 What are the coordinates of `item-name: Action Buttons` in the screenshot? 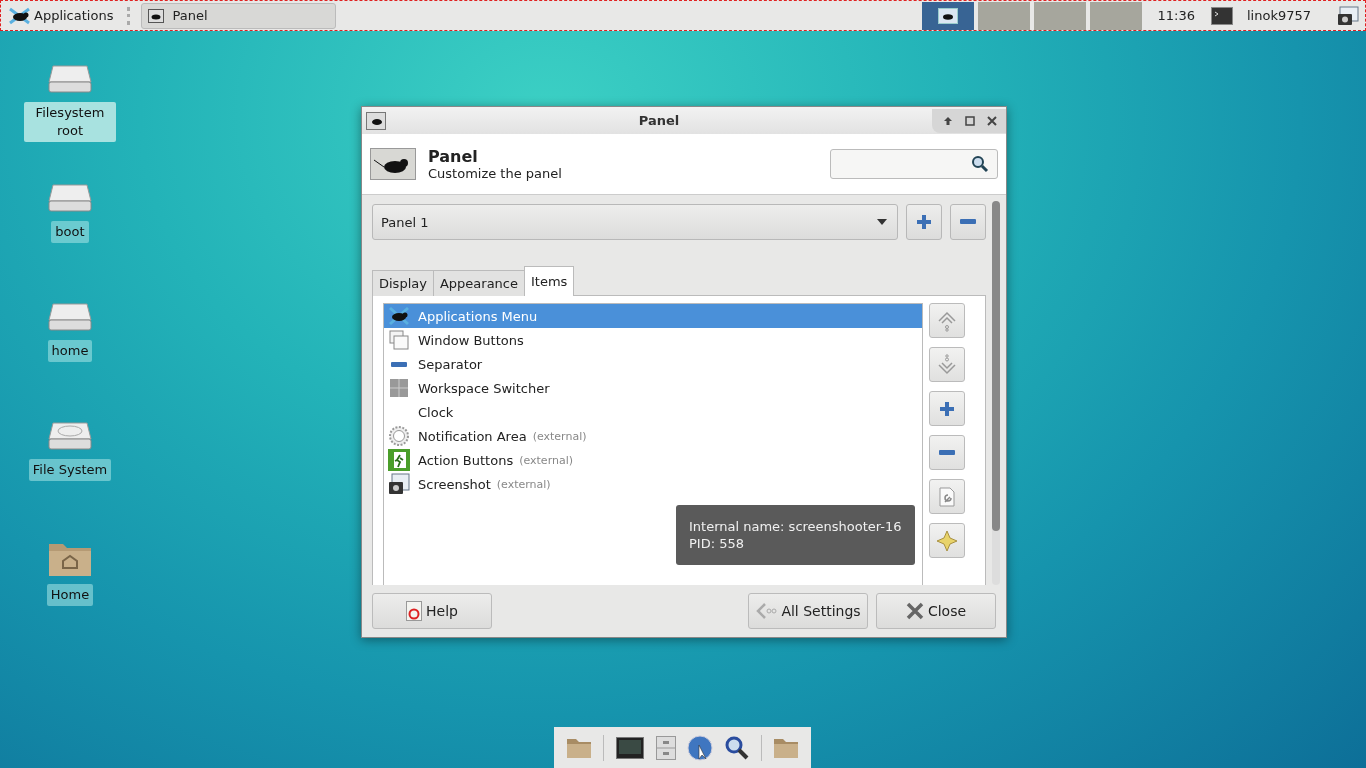 It's located at (466, 460).